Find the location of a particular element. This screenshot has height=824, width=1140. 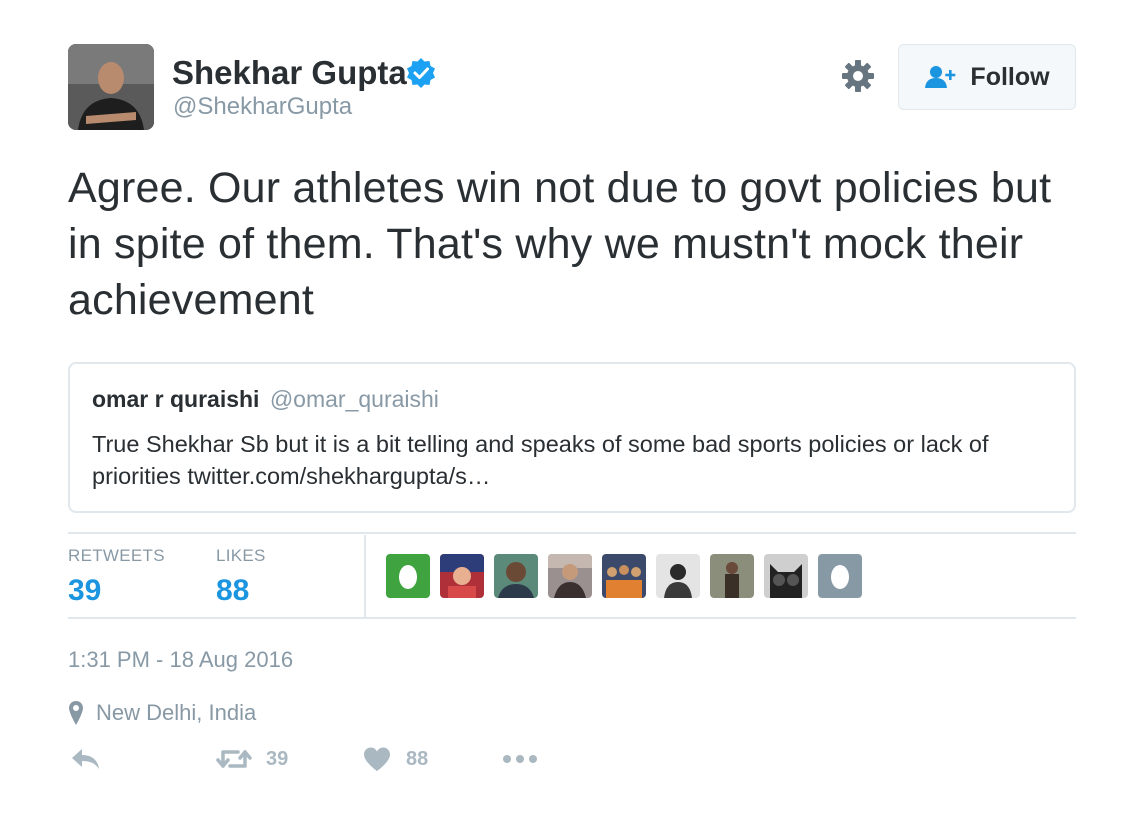

heart-icon is located at coordinates (377, 759).